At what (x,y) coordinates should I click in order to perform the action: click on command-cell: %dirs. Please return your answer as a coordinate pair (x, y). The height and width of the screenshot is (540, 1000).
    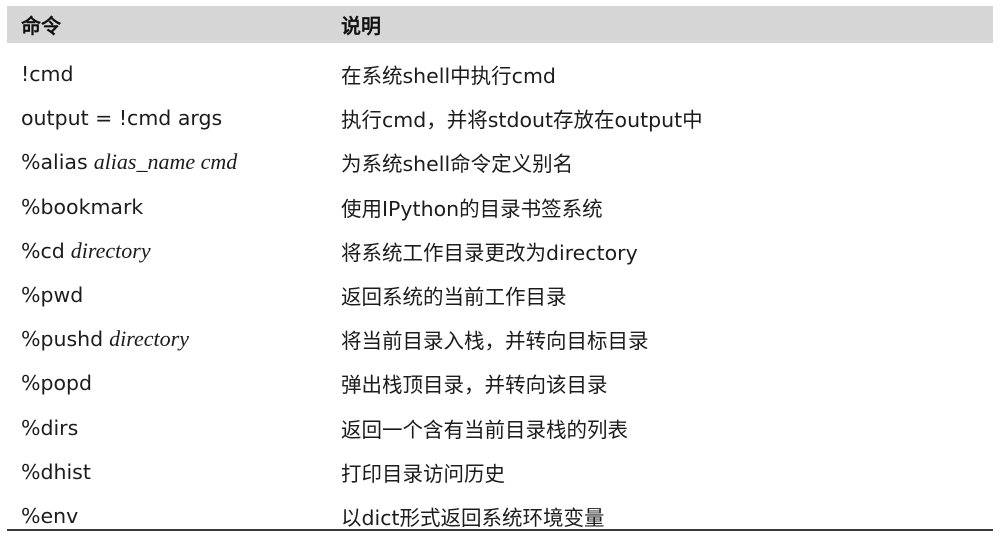
    Looking at the image, I should click on (171, 428).